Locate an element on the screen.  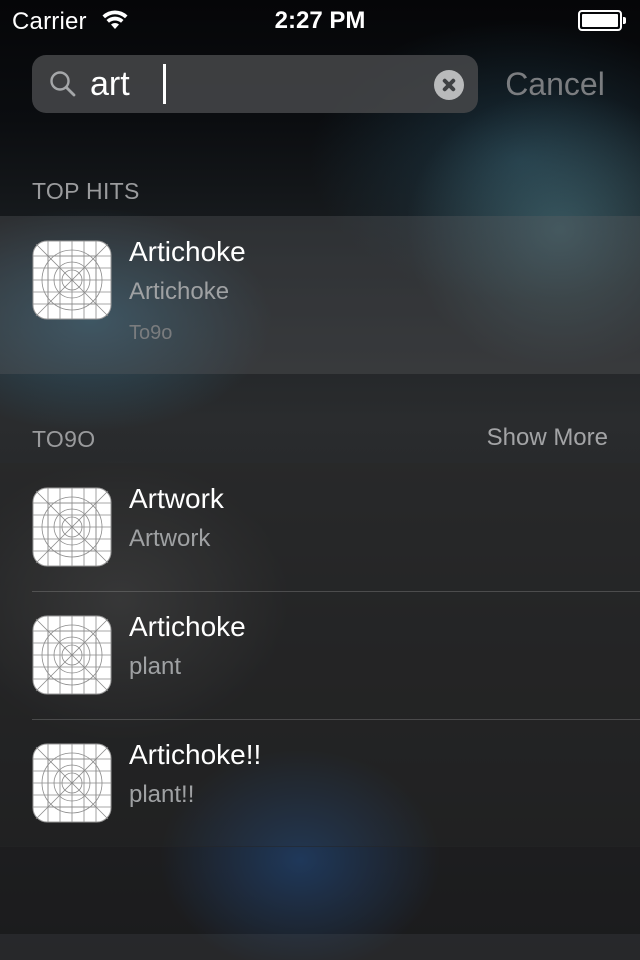
search-input is located at coordinates (270, 84).